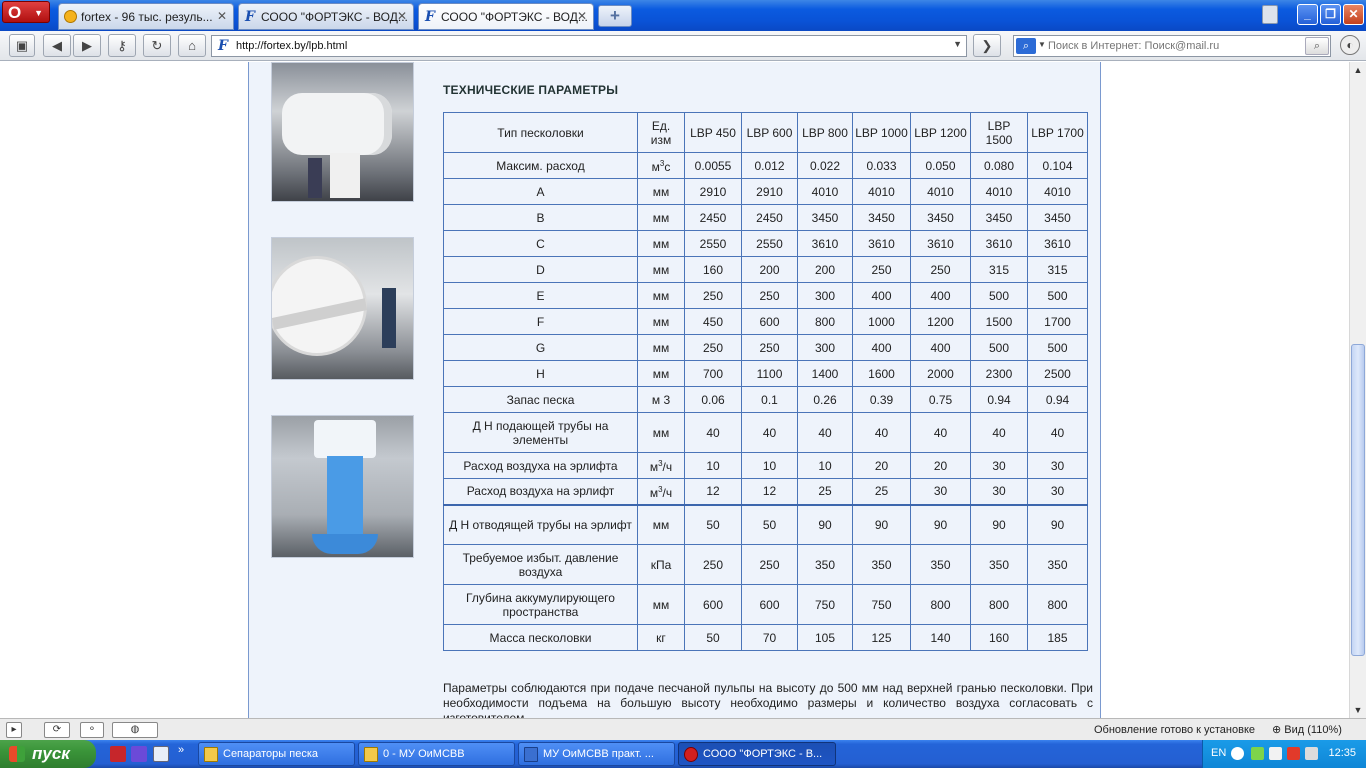 This screenshot has width=1366, height=768. Describe the element at coordinates (540, 269) in the screenshot. I see `param-cell: D` at that location.